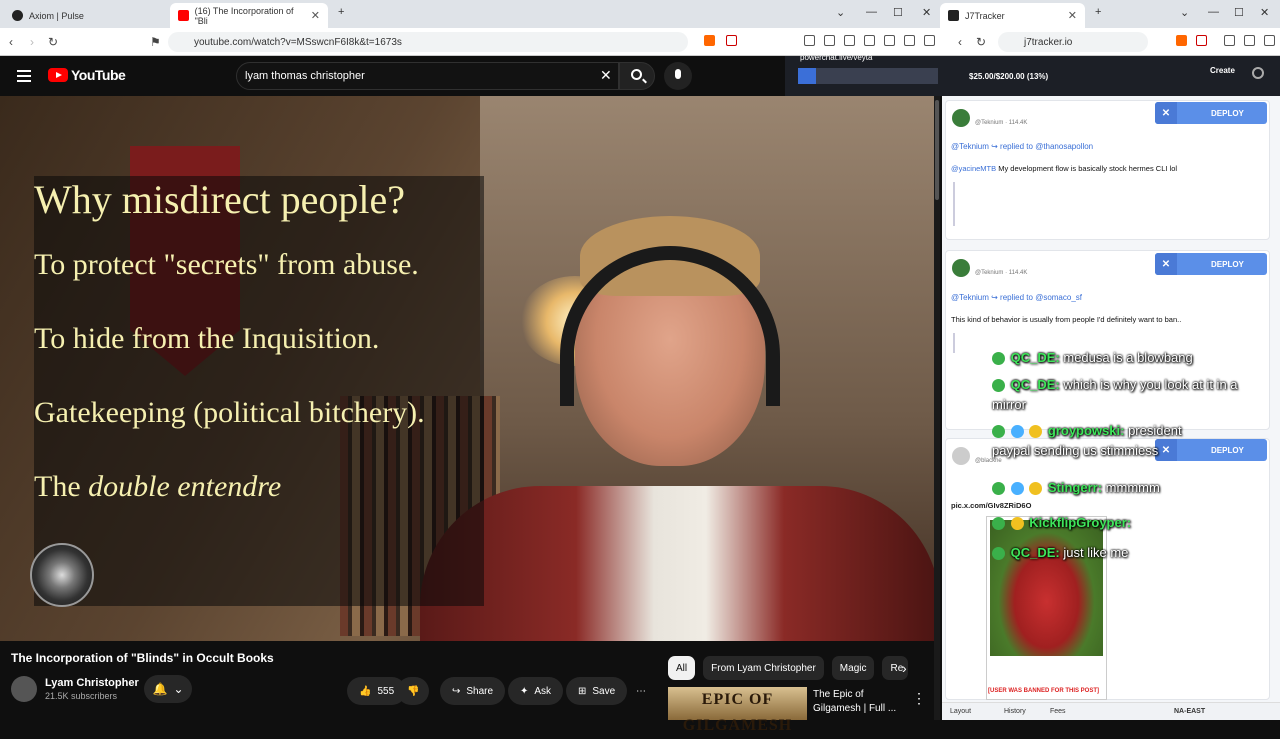 The image size is (1280, 739). Describe the element at coordinates (249, 15) in the screenshot. I see `tab-youtube: (16) The Incorporation of "Bli ✕` at that location.